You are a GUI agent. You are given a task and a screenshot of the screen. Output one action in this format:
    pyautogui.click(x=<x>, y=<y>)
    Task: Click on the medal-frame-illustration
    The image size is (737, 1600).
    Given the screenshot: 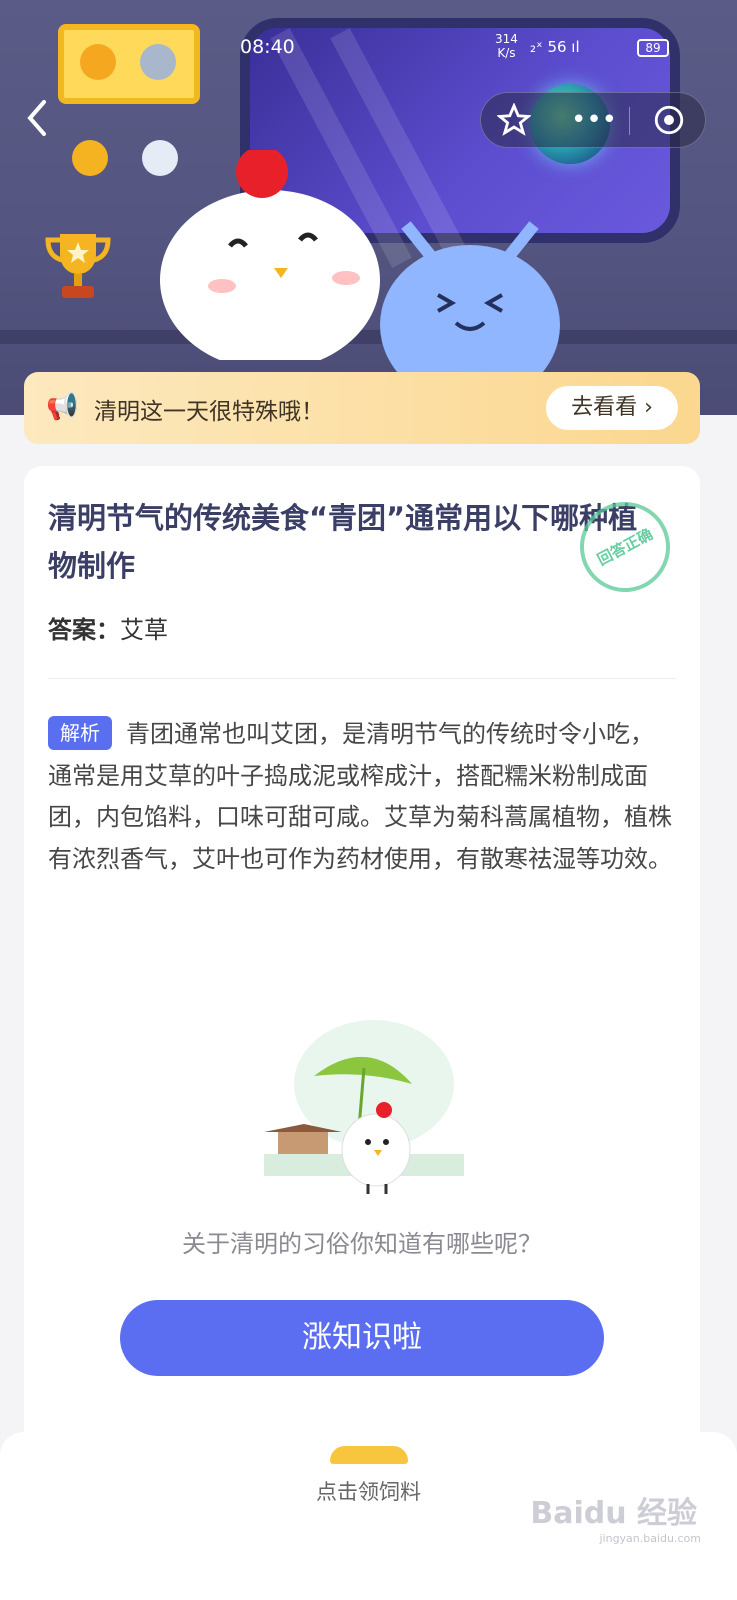 What is the action you would take?
    pyautogui.click(x=129, y=64)
    